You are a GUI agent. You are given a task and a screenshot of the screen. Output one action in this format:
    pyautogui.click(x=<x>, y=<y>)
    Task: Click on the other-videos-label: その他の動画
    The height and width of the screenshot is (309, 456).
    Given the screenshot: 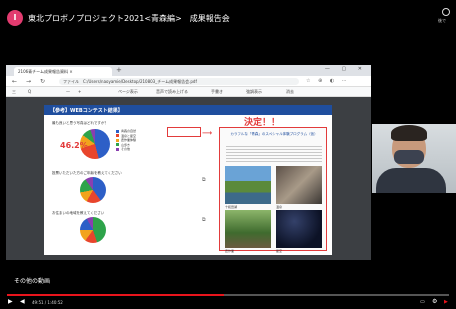 What is the action you would take?
    pyautogui.click(x=32, y=280)
    